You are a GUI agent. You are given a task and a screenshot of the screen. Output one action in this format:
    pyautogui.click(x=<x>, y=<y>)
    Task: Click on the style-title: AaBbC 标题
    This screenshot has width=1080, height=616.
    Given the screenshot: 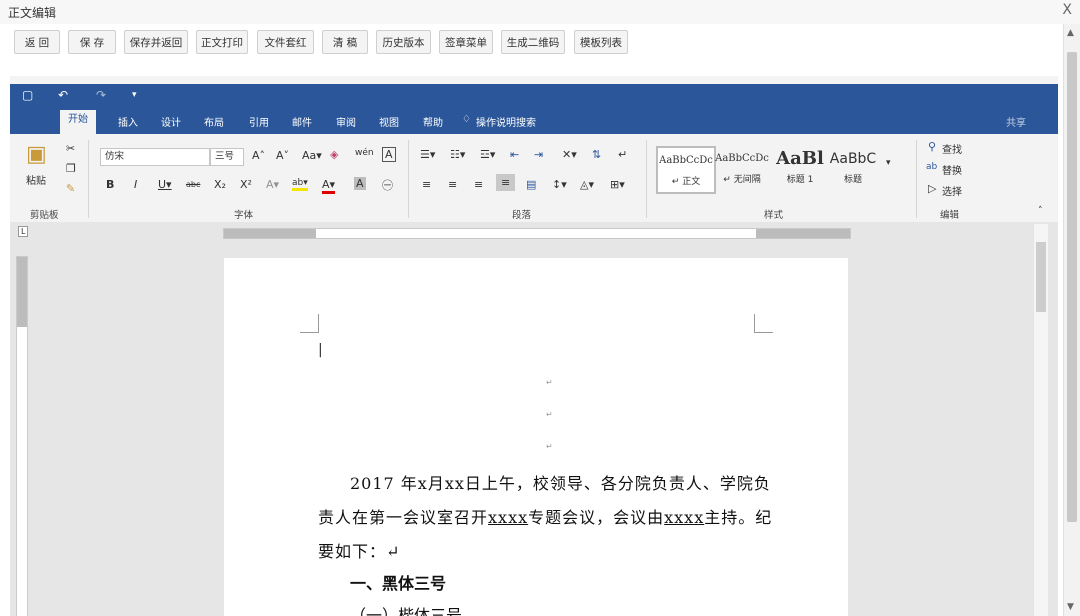 What is the action you would take?
    pyautogui.click(x=853, y=168)
    